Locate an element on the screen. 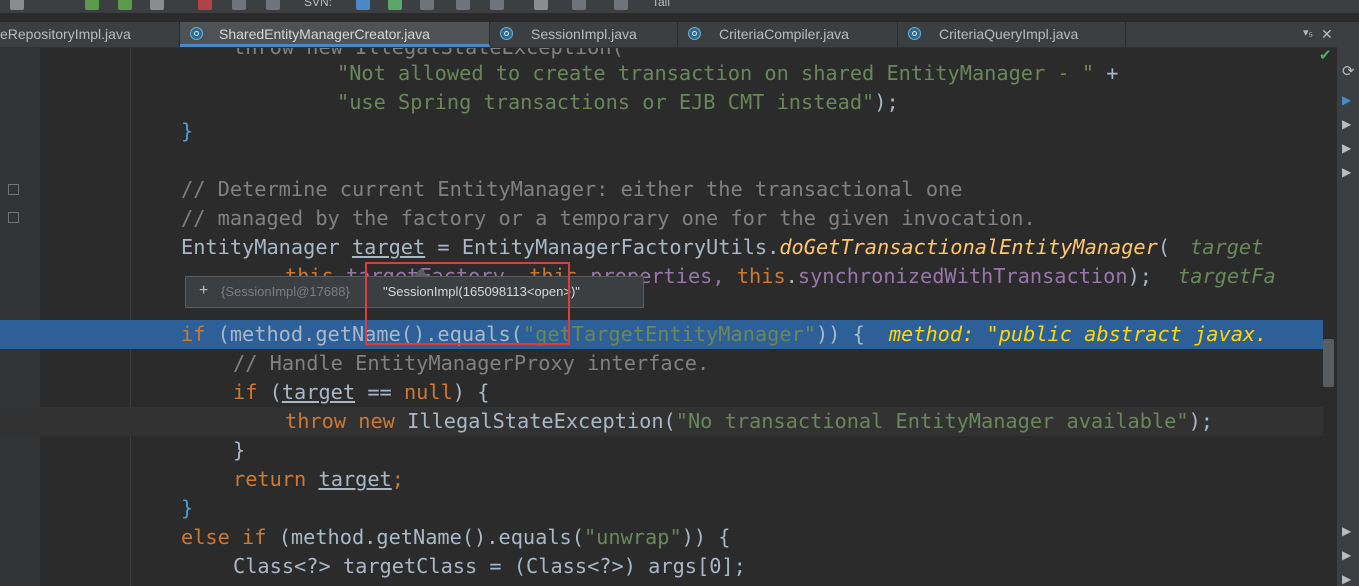 This screenshot has height=586, width=1359. tab-label: CriteriaCompiler.java is located at coordinates (784, 34).